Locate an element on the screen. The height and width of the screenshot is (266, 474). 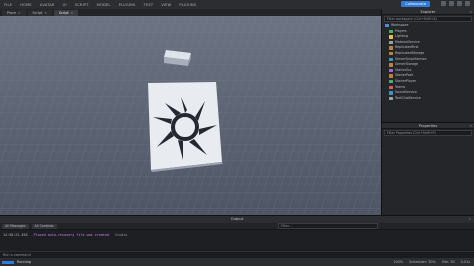
properties-header: Properties ✕ is located at coordinates (428, 126).